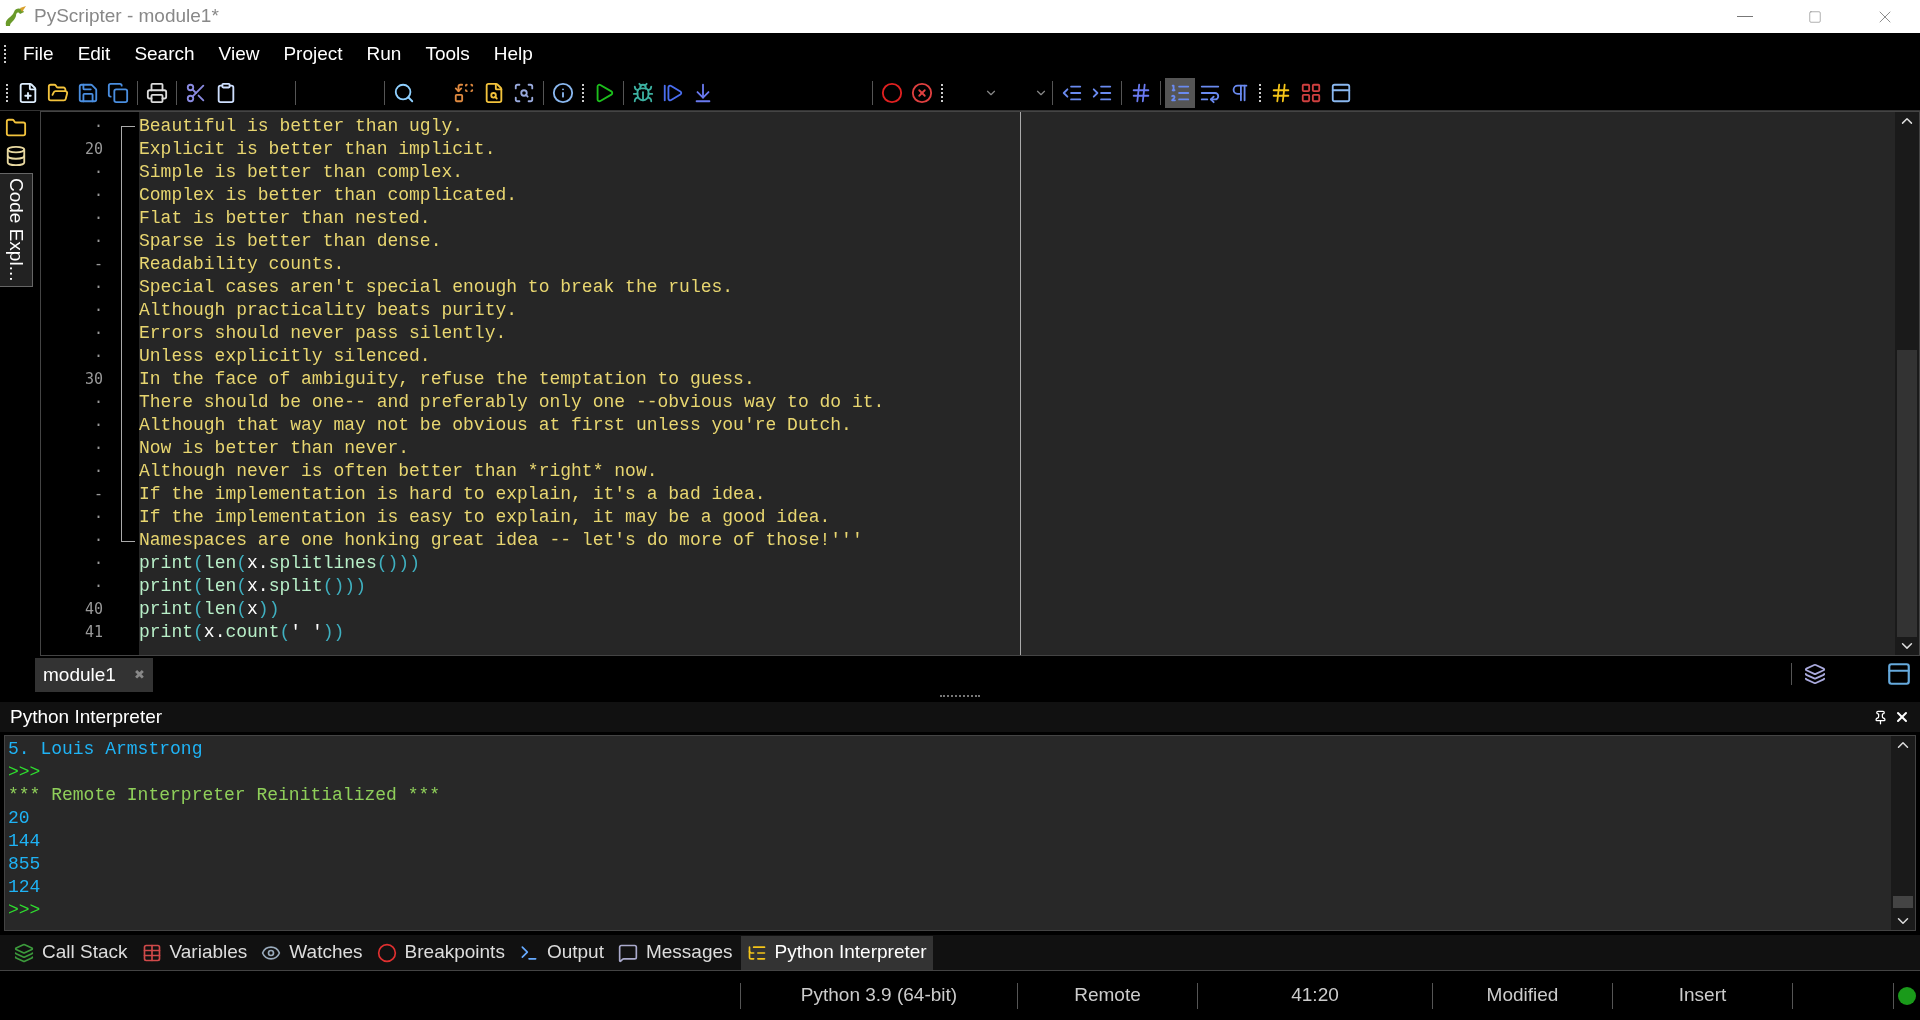 This screenshot has width=1920, height=1020. What do you see at coordinates (38, 54) in the screenshot?
I see `menu-item: File` at bounding box center [38, 54].